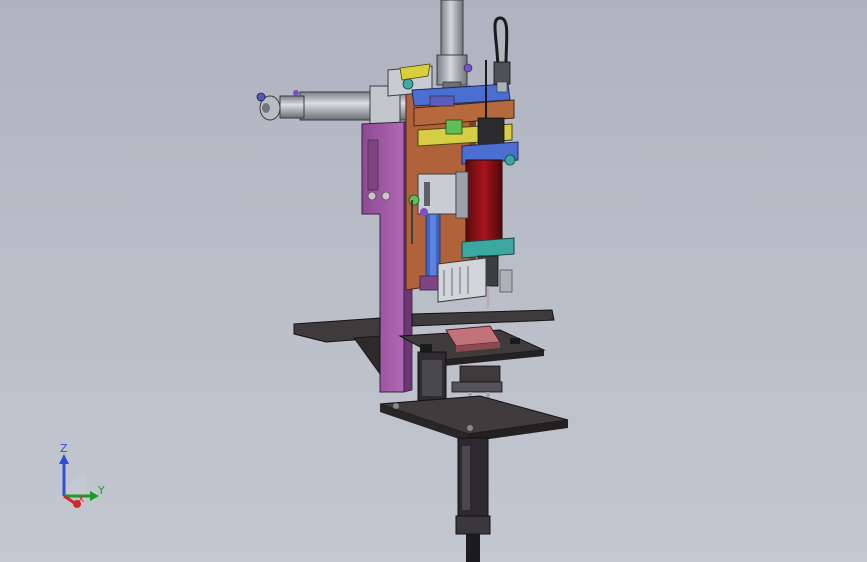 The width and height of the screenshot is (867, 562). Describe the element at coordinates (64, 448) in the screenshot. I see `z-axis-label: Z` at that location.